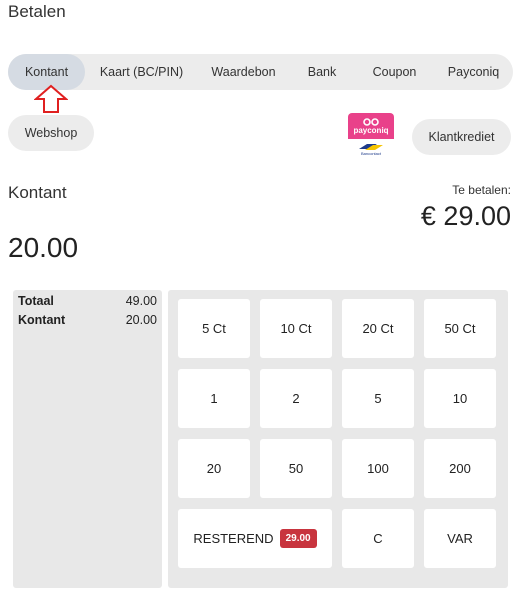  I want to click on method-waardebon: Waardebon, so click(243, 72).